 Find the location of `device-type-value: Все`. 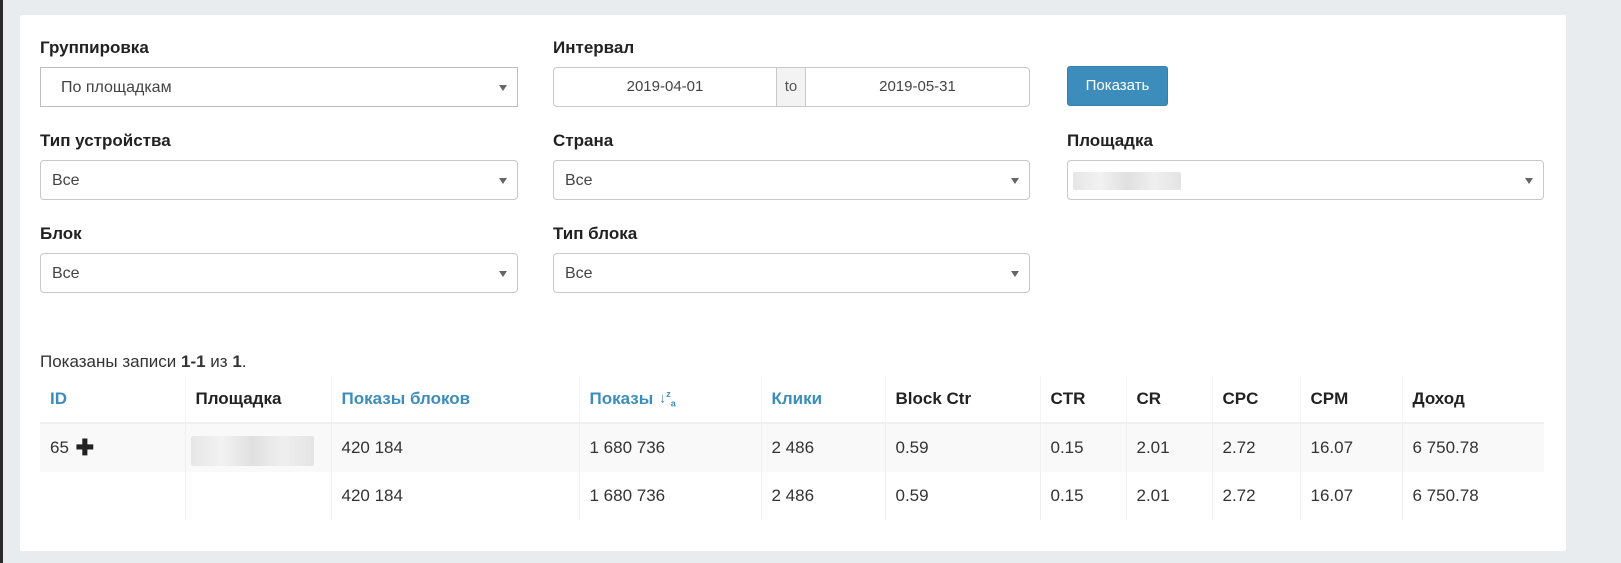

device-type-value: Все is located at coordinates (66, 180).